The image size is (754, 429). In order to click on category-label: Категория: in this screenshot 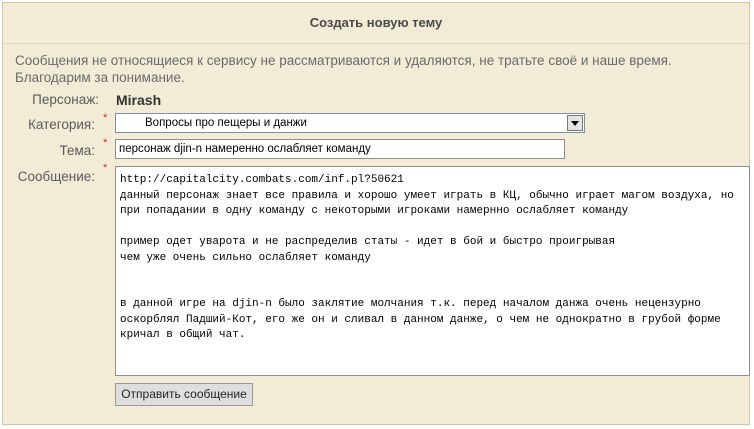, I will do `click(61, 124)`.